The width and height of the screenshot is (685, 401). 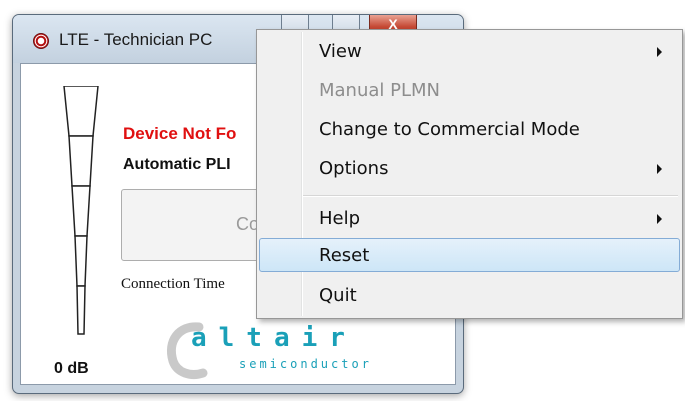 What do you see at coordinates (340, 218) in the screenshot?
I see `menu-item-label: Help` at bounding box center [340, 218].